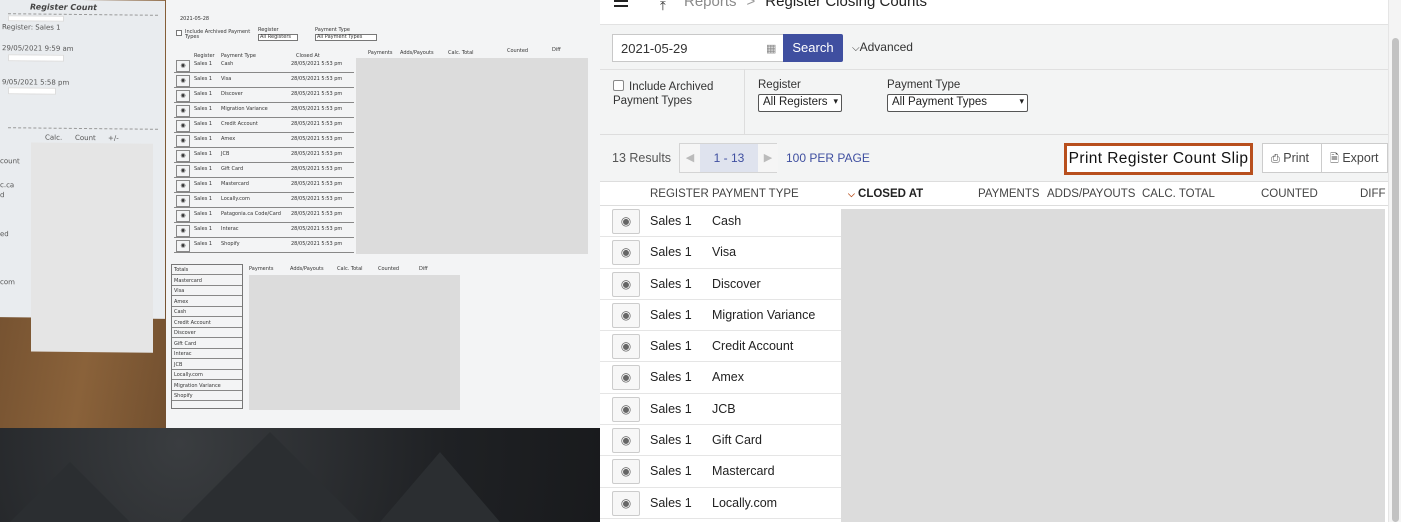  I want to click on next-page-icon: ▶, so click(768, 158).